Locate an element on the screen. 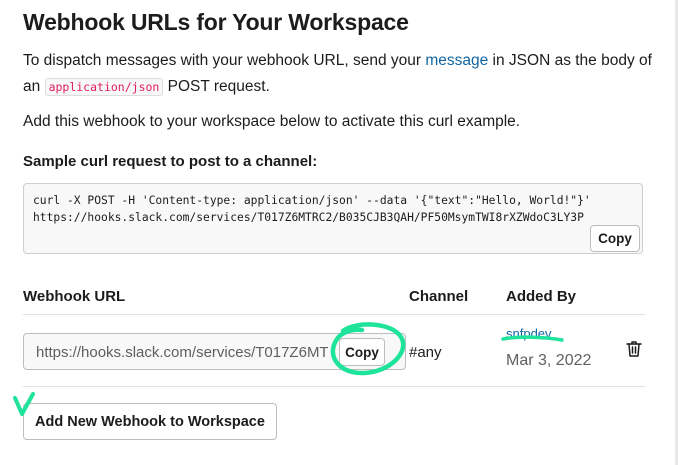 This screenshot has height=465, width=678. column-header-added-by: Added By is located at coordinates (541, 296).